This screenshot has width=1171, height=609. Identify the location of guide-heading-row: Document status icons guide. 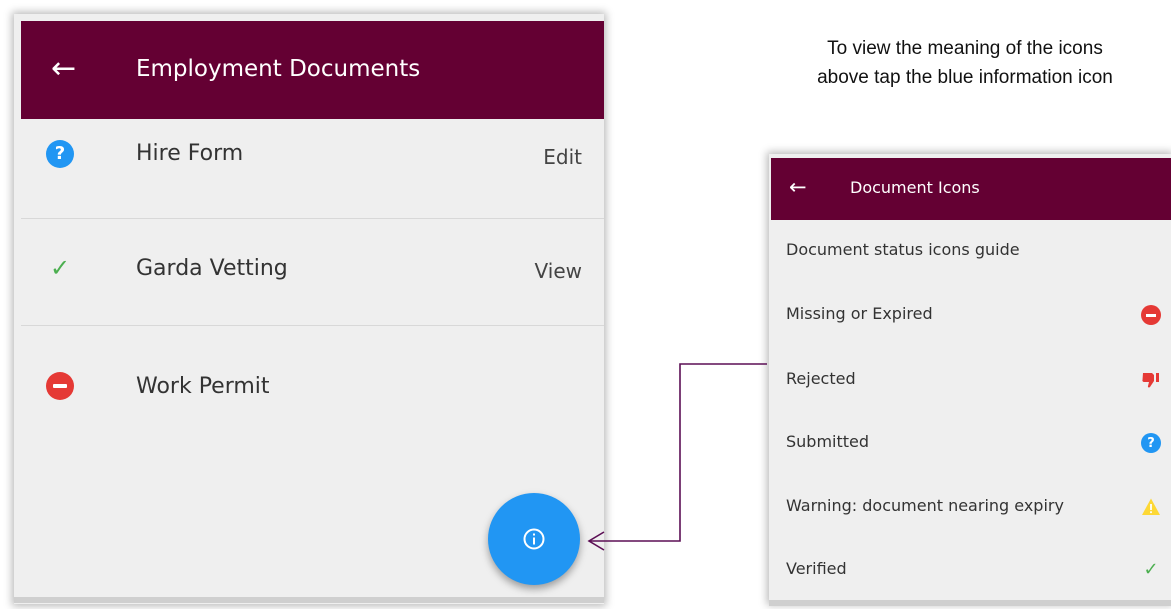
(971, 250).